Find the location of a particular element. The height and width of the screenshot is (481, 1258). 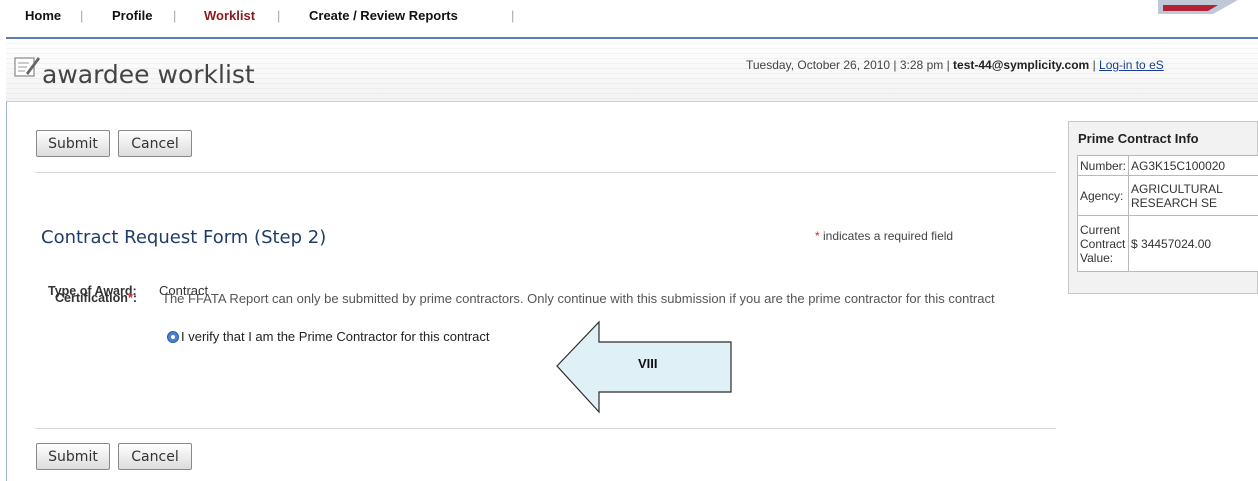

cancel-button-top: Cancel is located at coordinates (155, 143).